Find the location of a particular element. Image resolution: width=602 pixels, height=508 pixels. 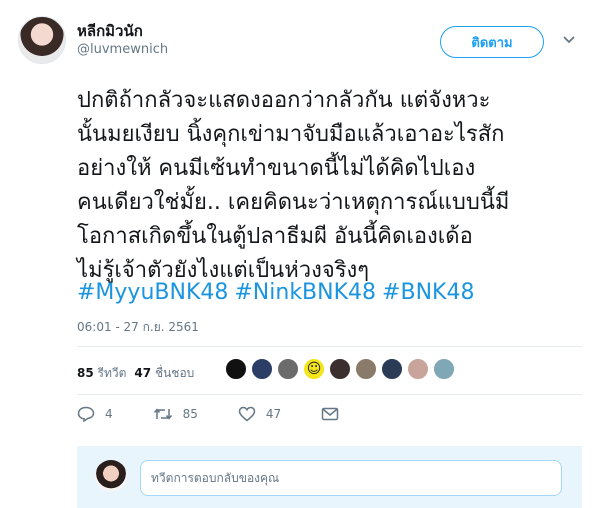

author-display-name: หลีกมิวนัก is located at coordinates (110, 31).